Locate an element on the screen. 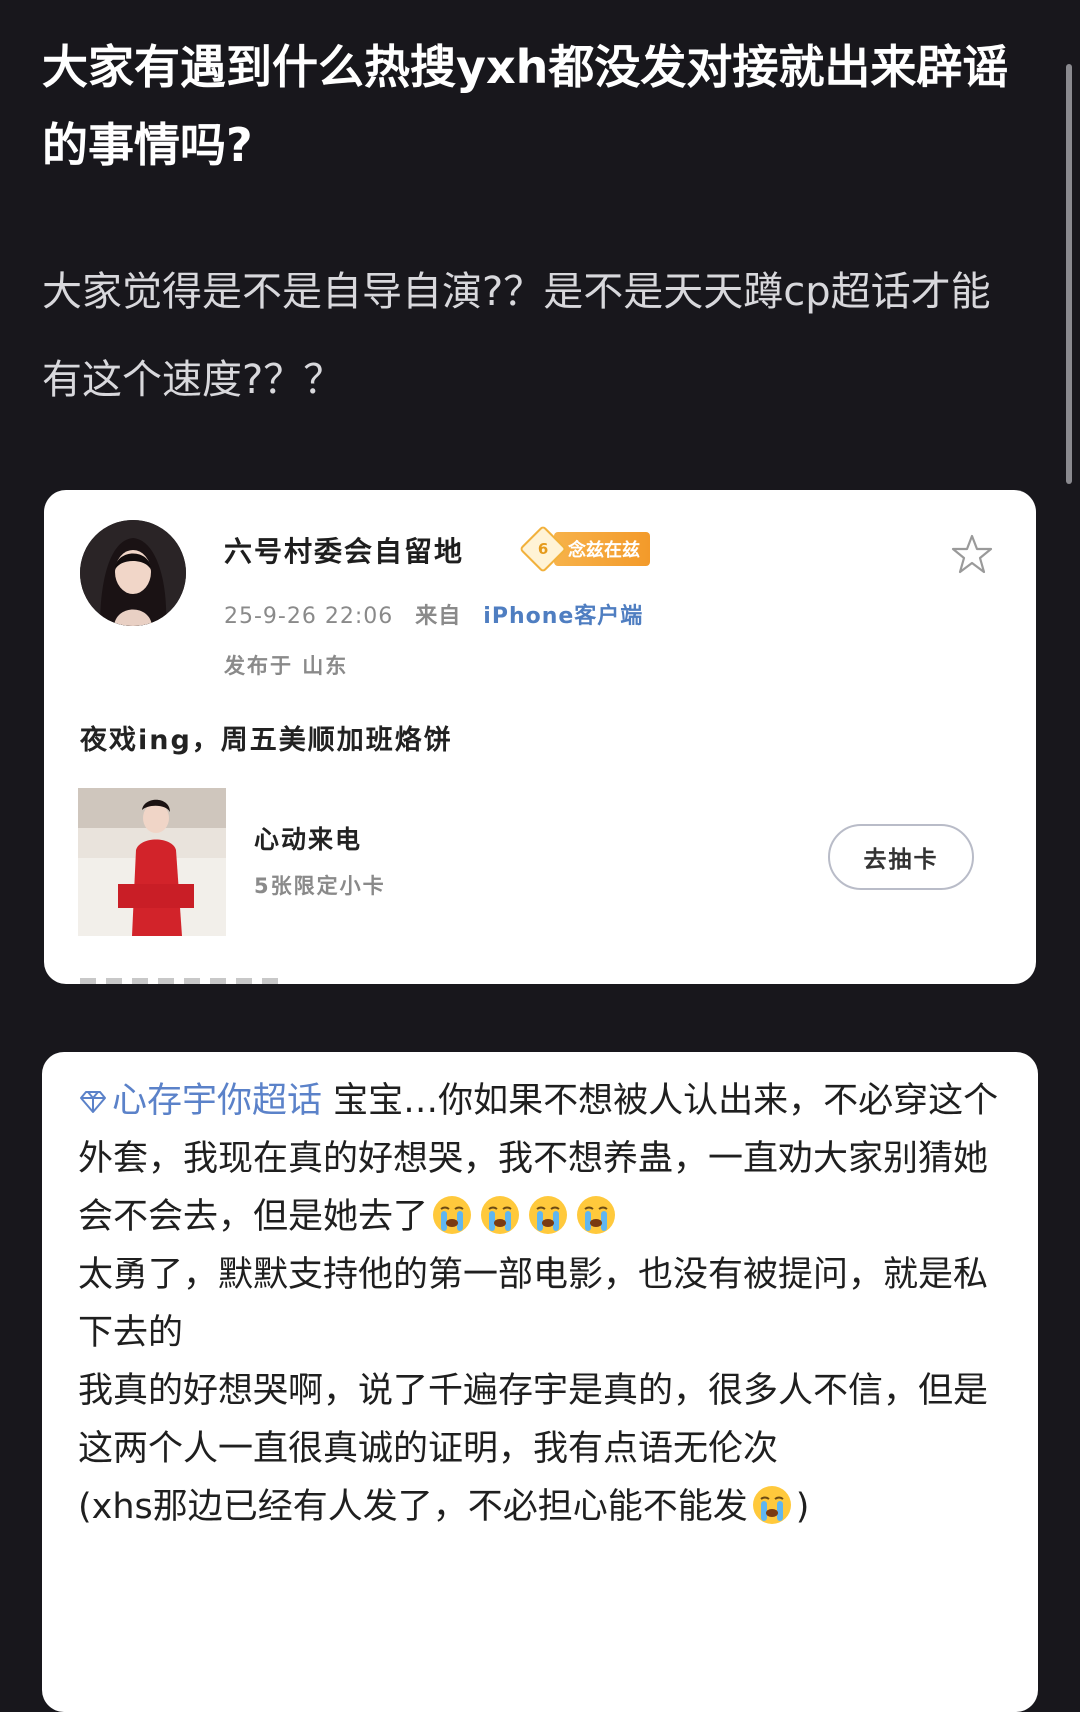  post-line-4: (xhs那边已经有人发了，不必担心能不能发) is located at coordinates (543, 1507).